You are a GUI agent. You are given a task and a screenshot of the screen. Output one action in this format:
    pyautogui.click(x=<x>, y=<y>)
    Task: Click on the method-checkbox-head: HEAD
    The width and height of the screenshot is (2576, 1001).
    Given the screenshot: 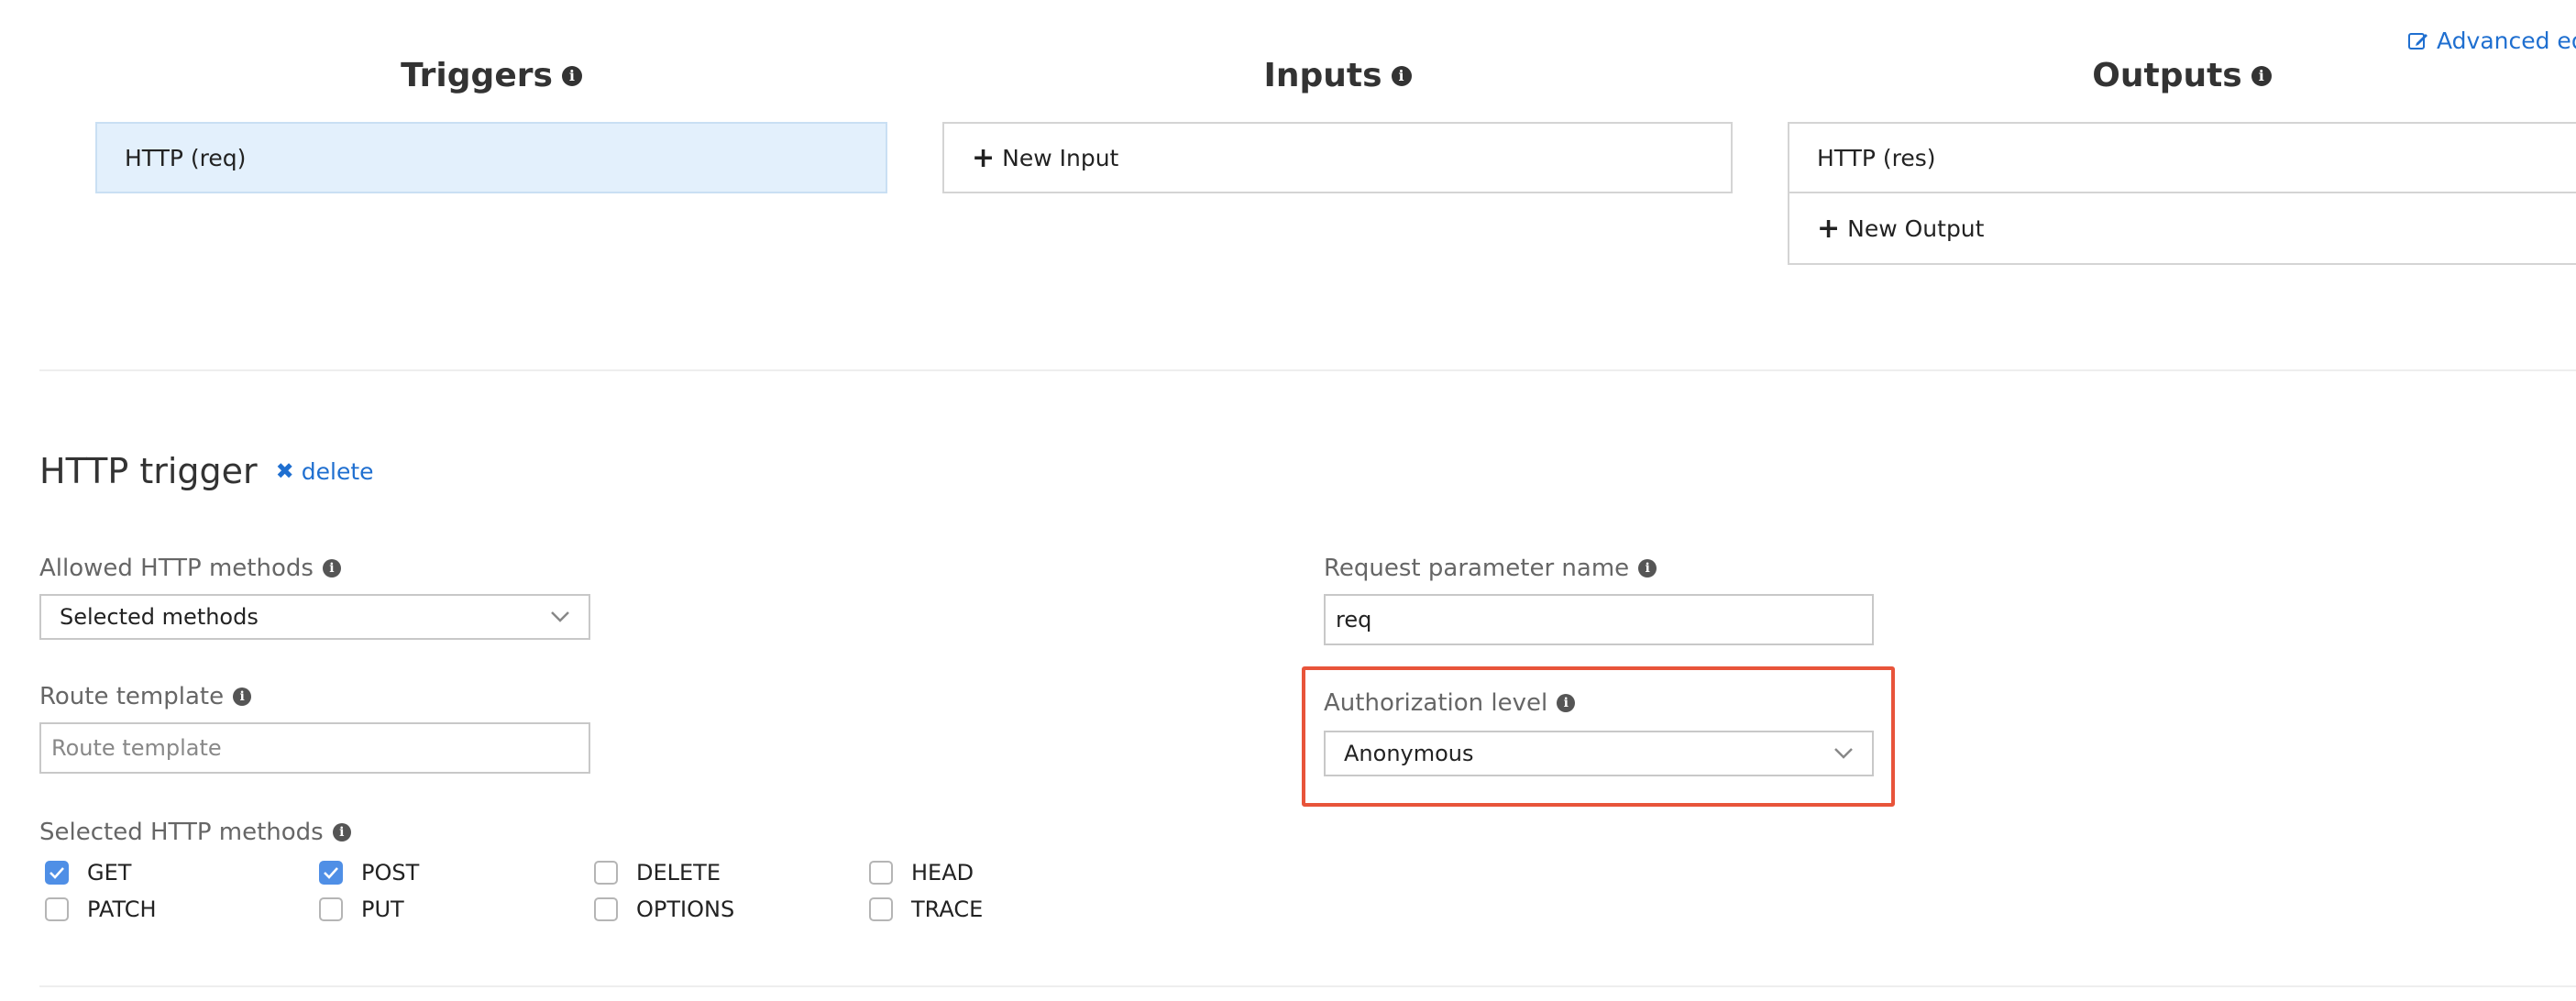 What is the action you would take?
    pyautogui.click(x=921, y=873)
    